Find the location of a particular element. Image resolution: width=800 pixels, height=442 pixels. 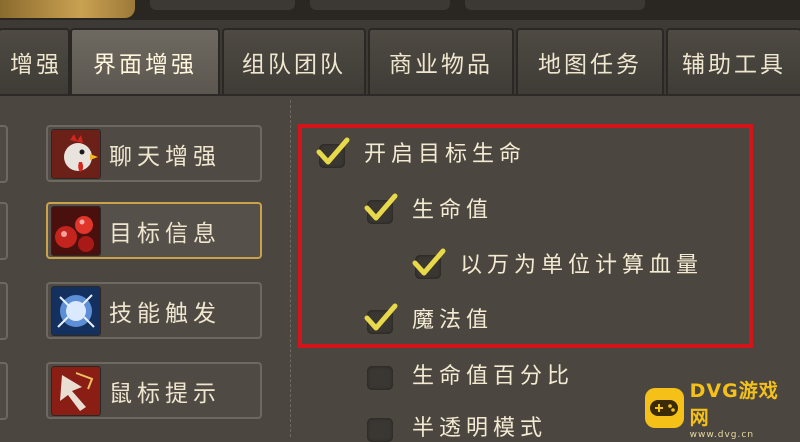

option-health-percentage: 生命值百分比 is located at coordinates (469, 374).